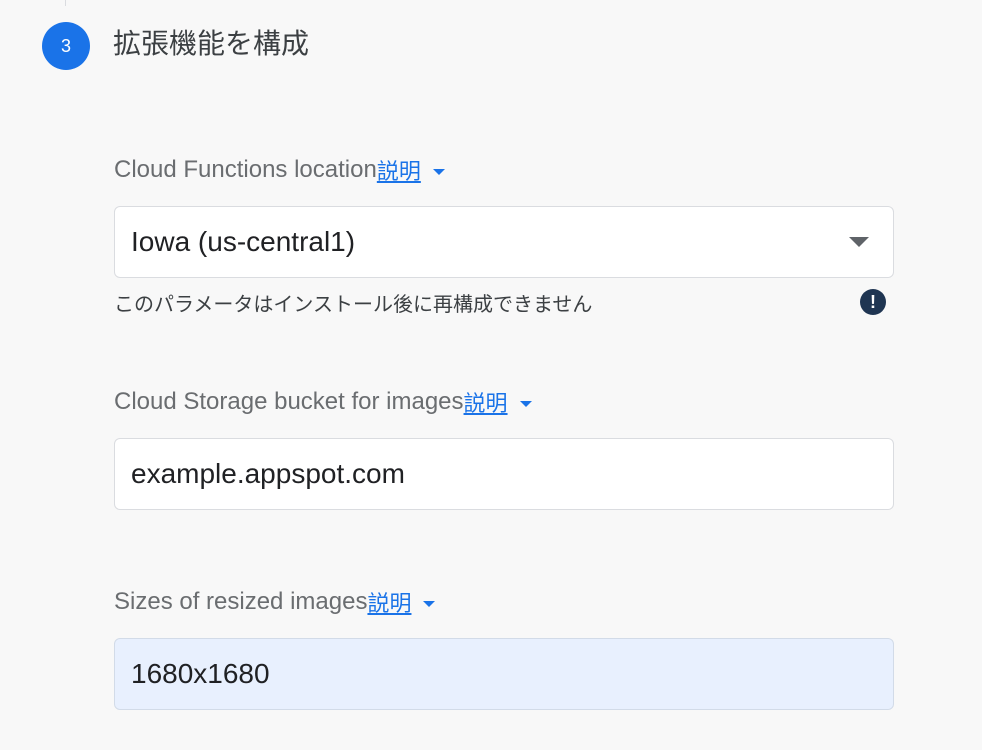 The height and width of the screenshot is (750, 982). I want to click on functions-location-label-text: Cloud Functions location, so click(245, 169).